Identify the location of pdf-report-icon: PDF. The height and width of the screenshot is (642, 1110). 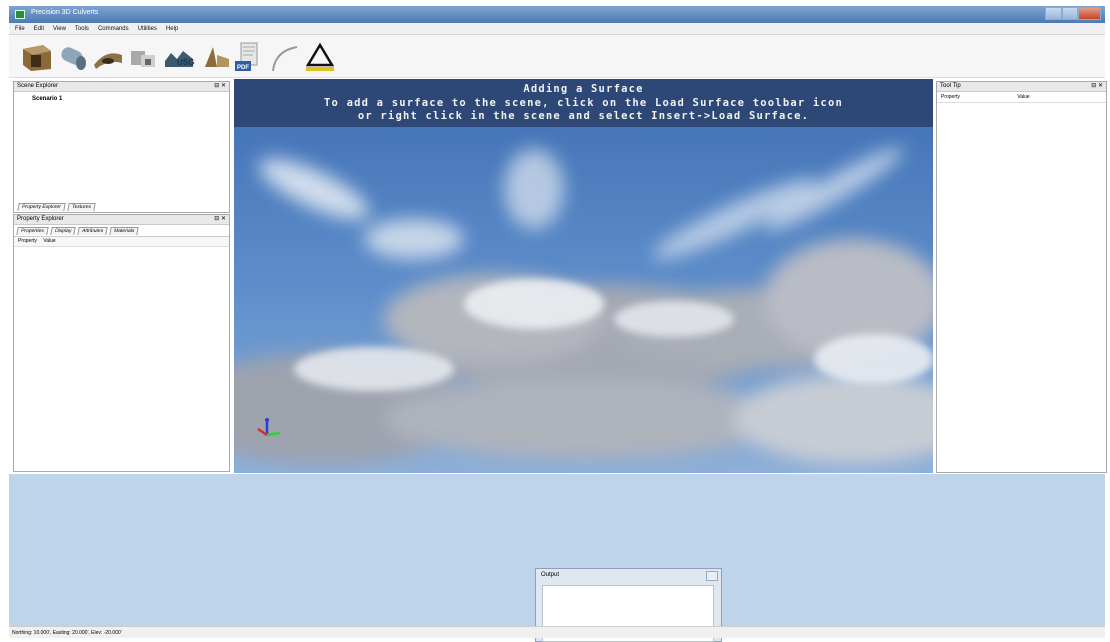
(247, 57).